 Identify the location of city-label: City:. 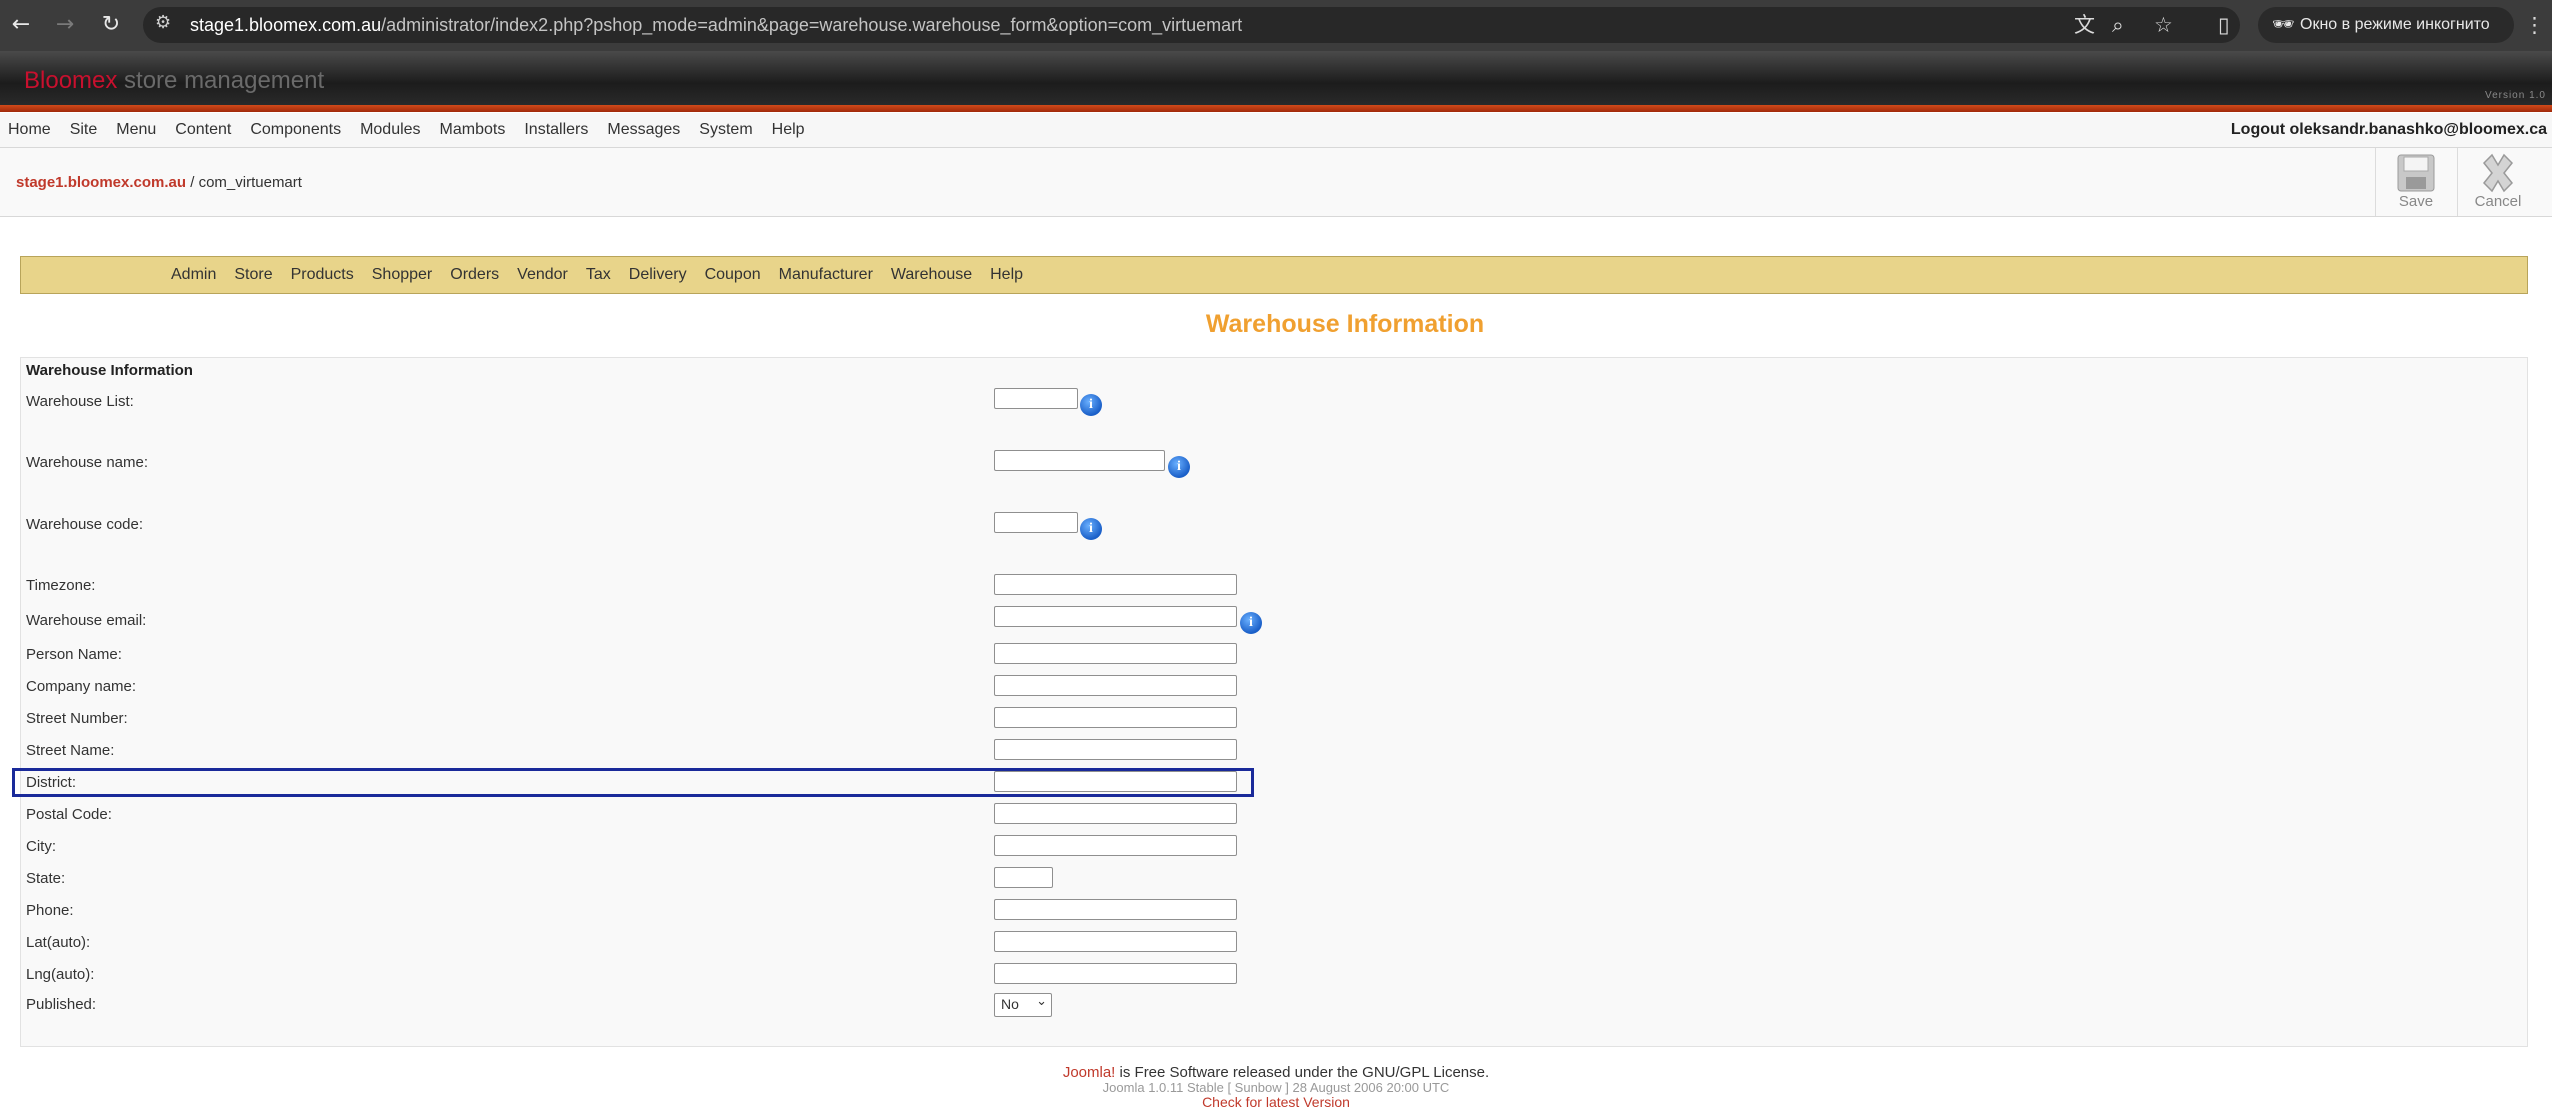
(41, 846).